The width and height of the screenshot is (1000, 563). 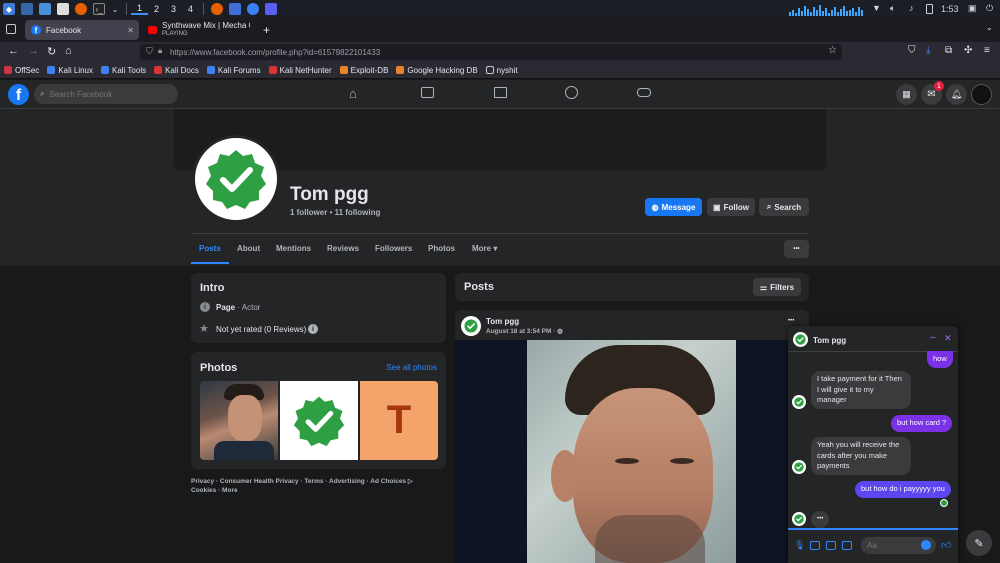 What do you see at coordinates (471, 326) in the screenshot?
I see `post-author-avatar` at bounding box center [471, 326].